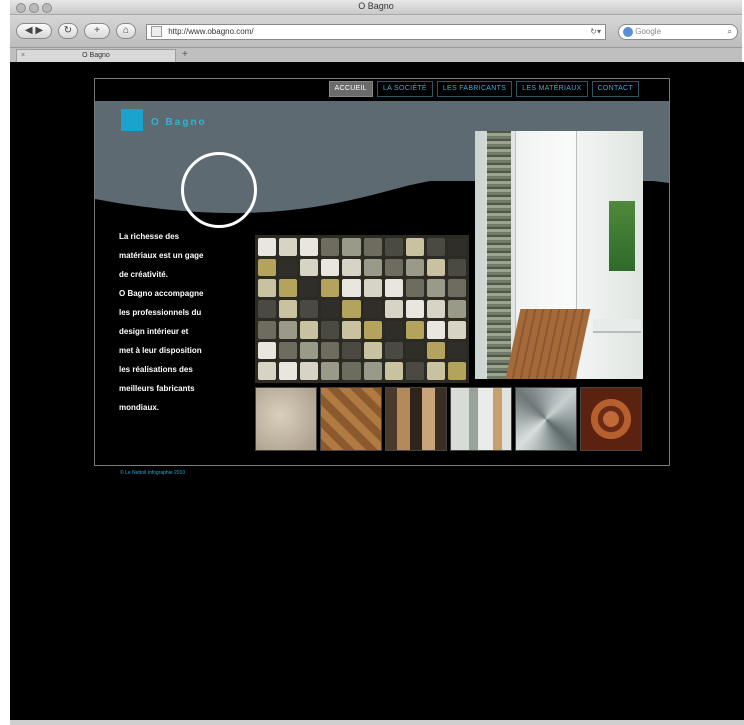  I want to click on close-tab-icon: ×, so click(23, 56).